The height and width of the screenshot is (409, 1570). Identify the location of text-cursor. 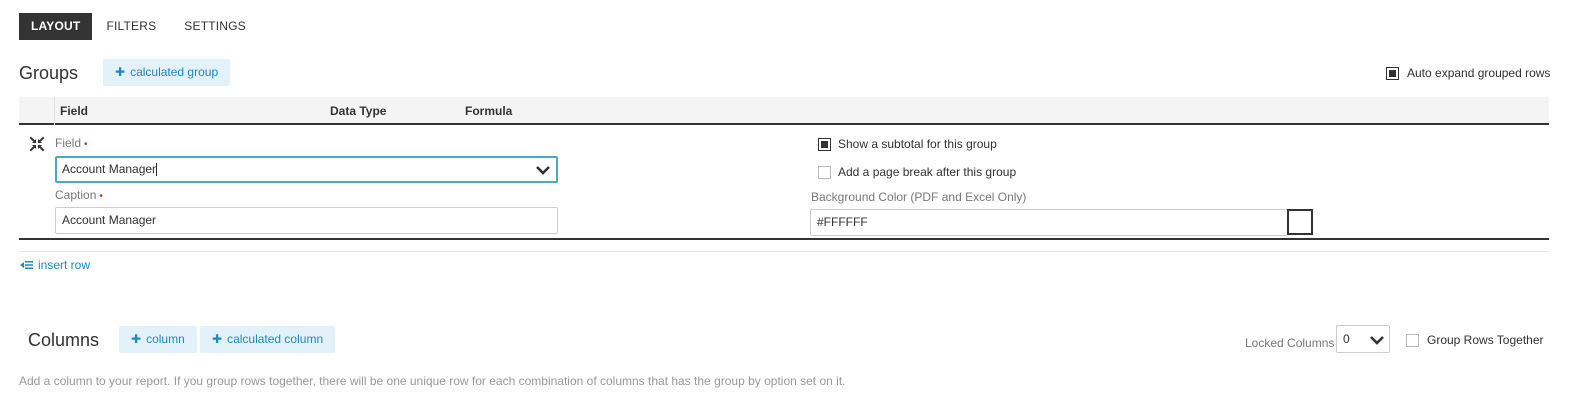
(157, 169).